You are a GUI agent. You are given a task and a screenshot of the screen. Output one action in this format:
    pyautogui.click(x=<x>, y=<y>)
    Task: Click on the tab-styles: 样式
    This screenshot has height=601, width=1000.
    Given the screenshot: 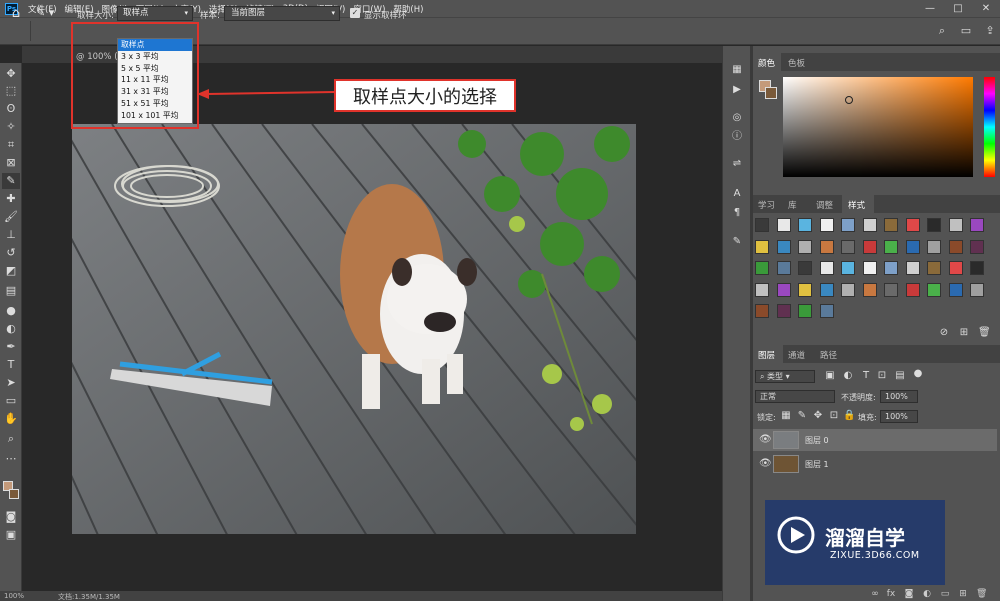 What is the action you would take?
    pyautogui.click(x=856, y=205)
    